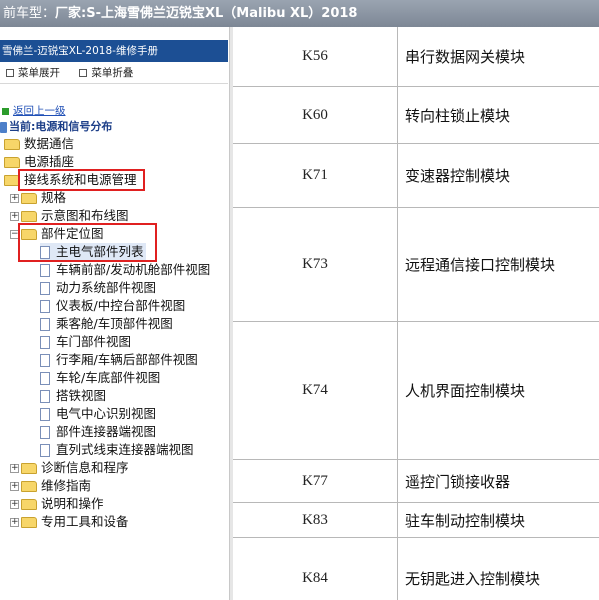 The width and height of the screenshot is (599, 600). What do you see at coordinates (465, 520) in the screenshot?
I see `component-name: 驻车制动控制模块` at bounding box center [465, 520].